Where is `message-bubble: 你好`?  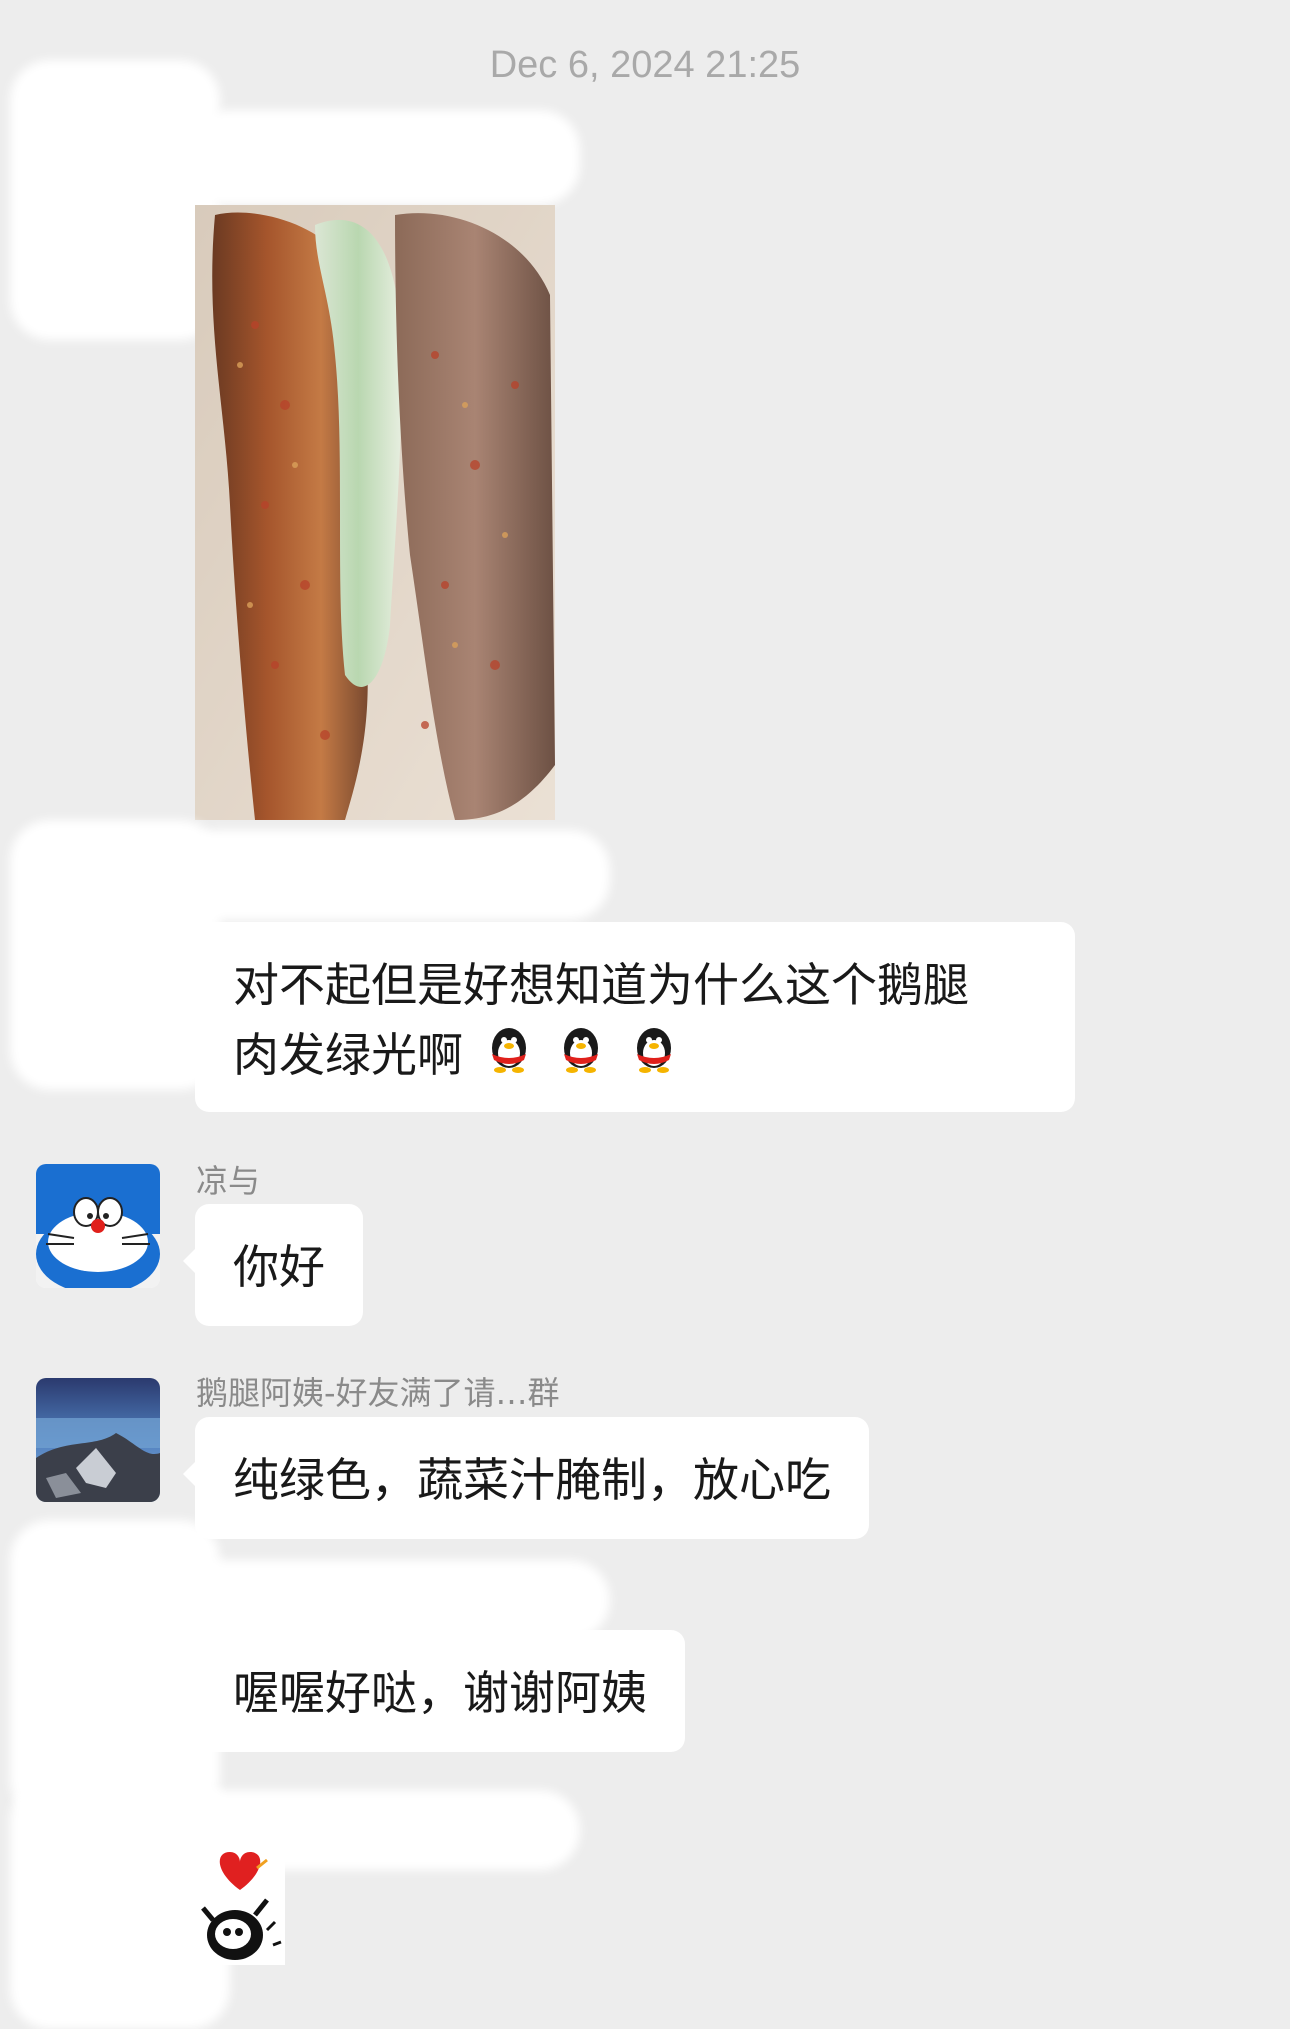 message-bubble: 你好 is located at coordinates (273, 1265).